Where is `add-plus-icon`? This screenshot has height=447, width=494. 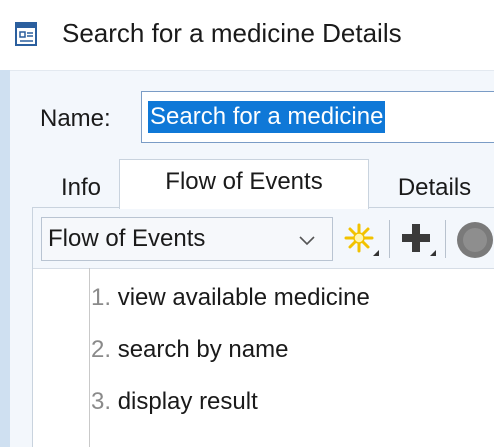 add-plus-icon is located at coordinates (417, 239).